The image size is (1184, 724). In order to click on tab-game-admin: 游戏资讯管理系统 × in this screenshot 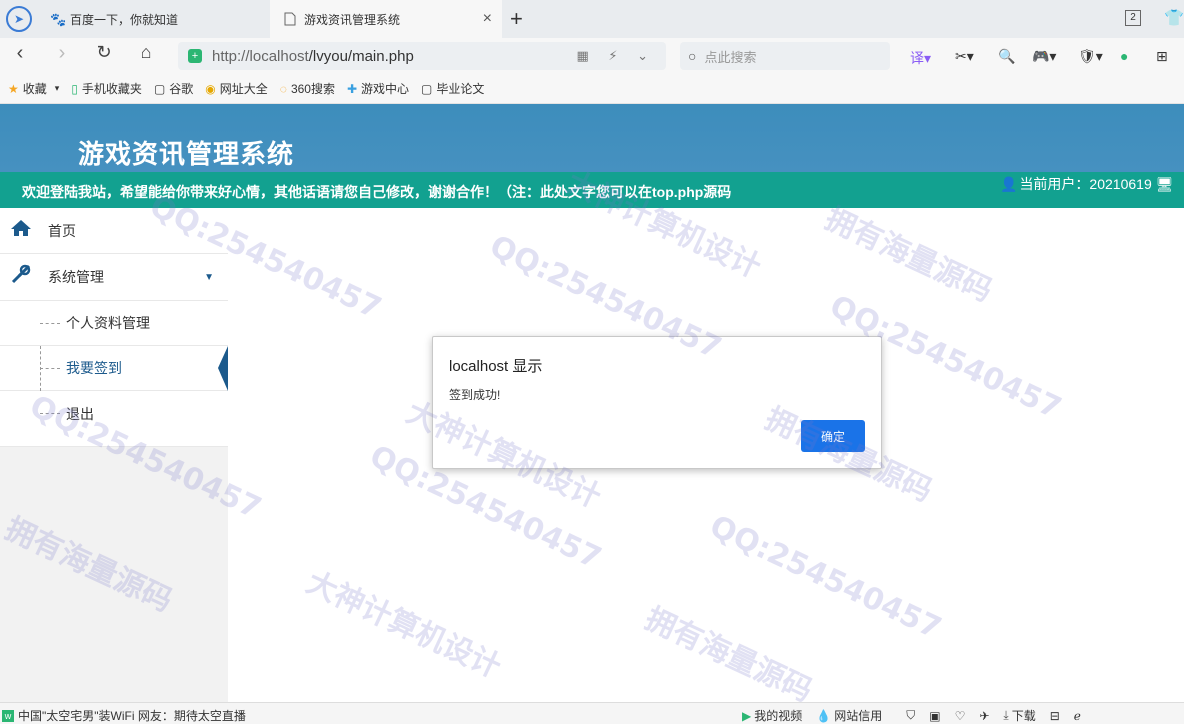, I will do `click(386, 19)`.